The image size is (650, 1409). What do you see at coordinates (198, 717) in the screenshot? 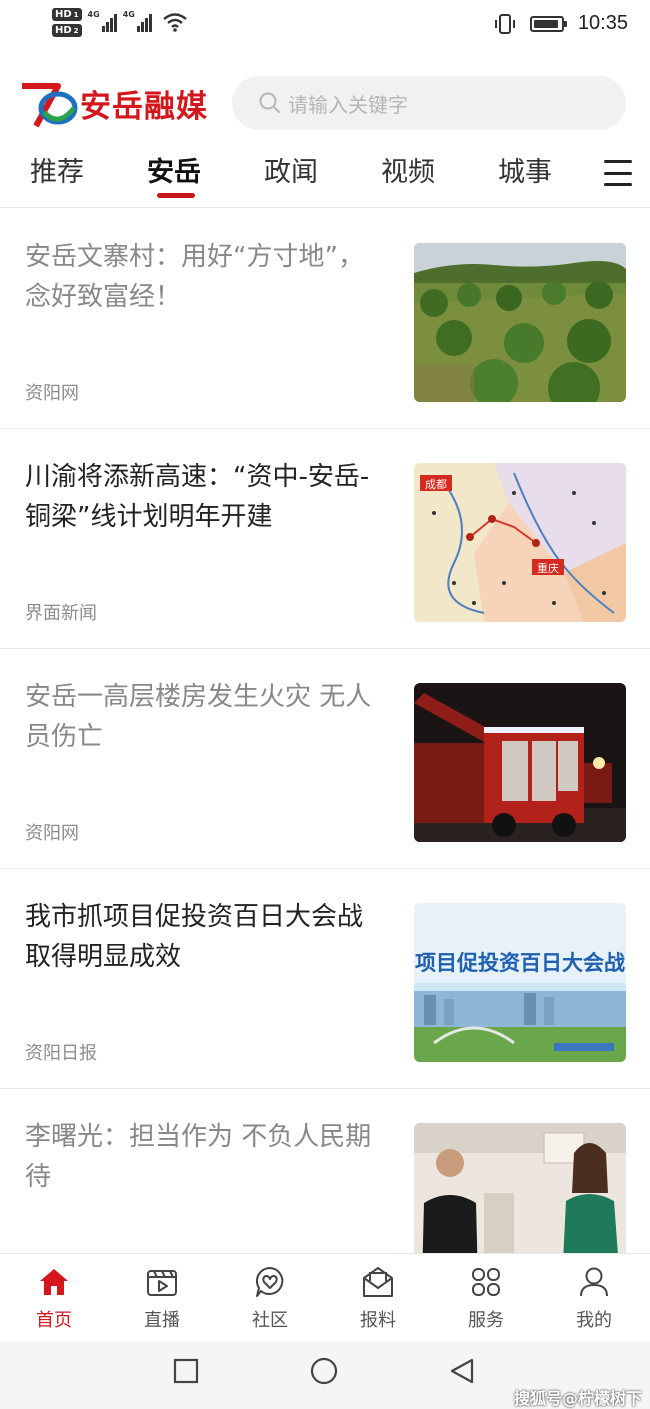
I see `news-title: 安岳一高层楼房发生火灾 无人员伤亡` at bounding box center [198, 717].